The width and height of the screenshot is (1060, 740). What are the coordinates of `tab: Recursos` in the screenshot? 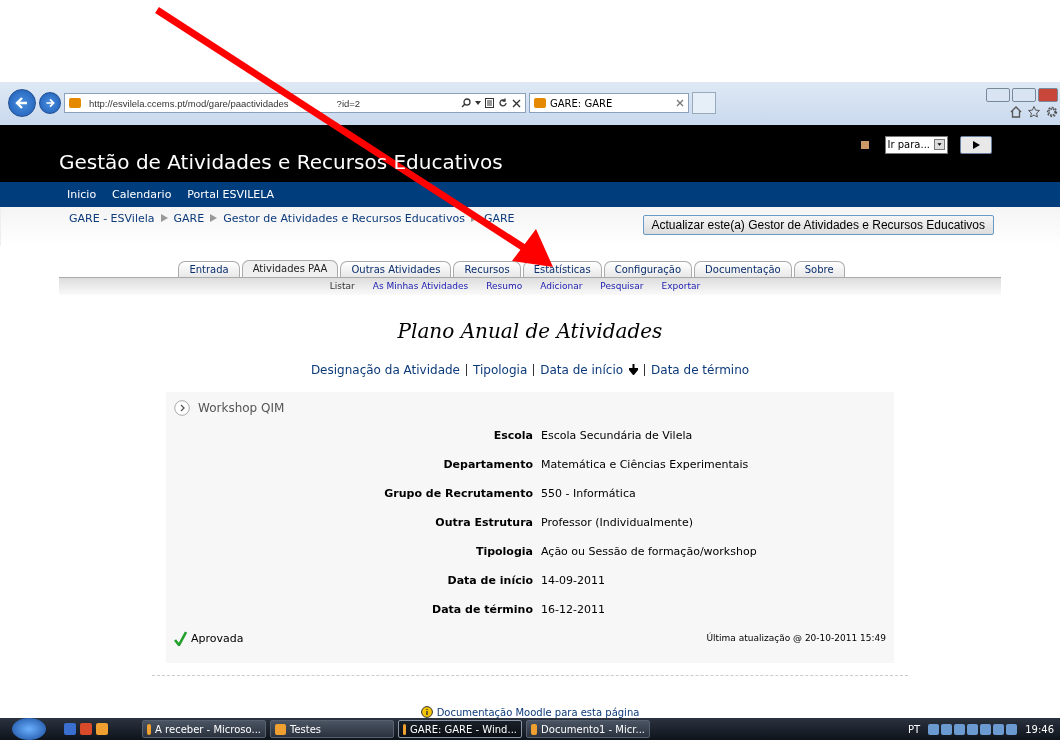 It's located at (487, 268).